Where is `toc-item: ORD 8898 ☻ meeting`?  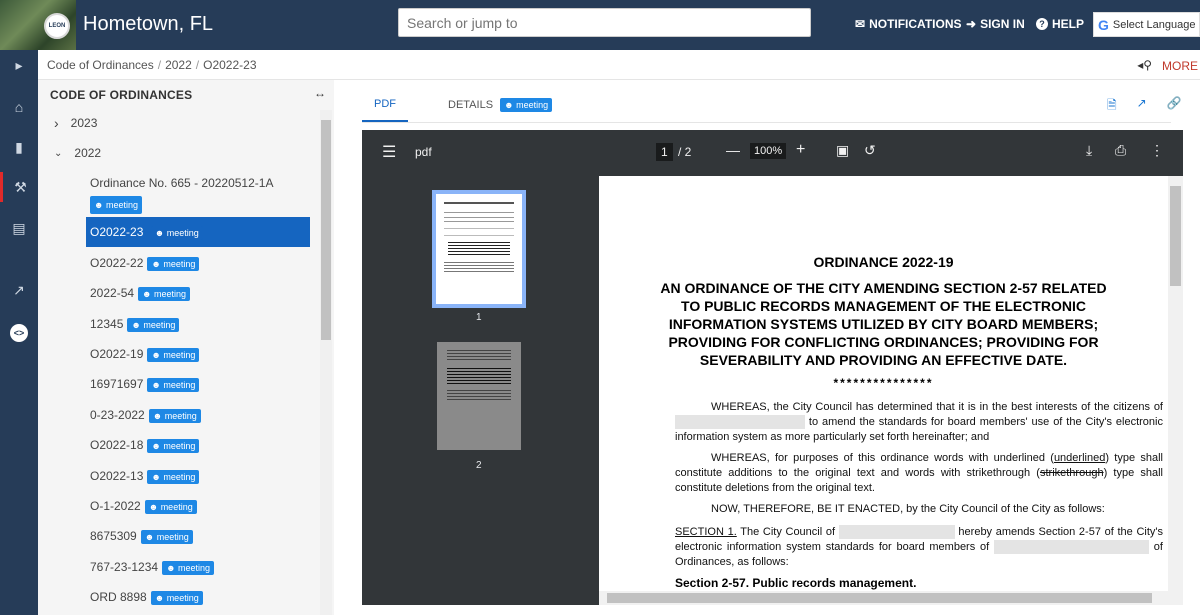
toc-item: ORD 8898 ☻ meeting is located at coordinates (198, 597).